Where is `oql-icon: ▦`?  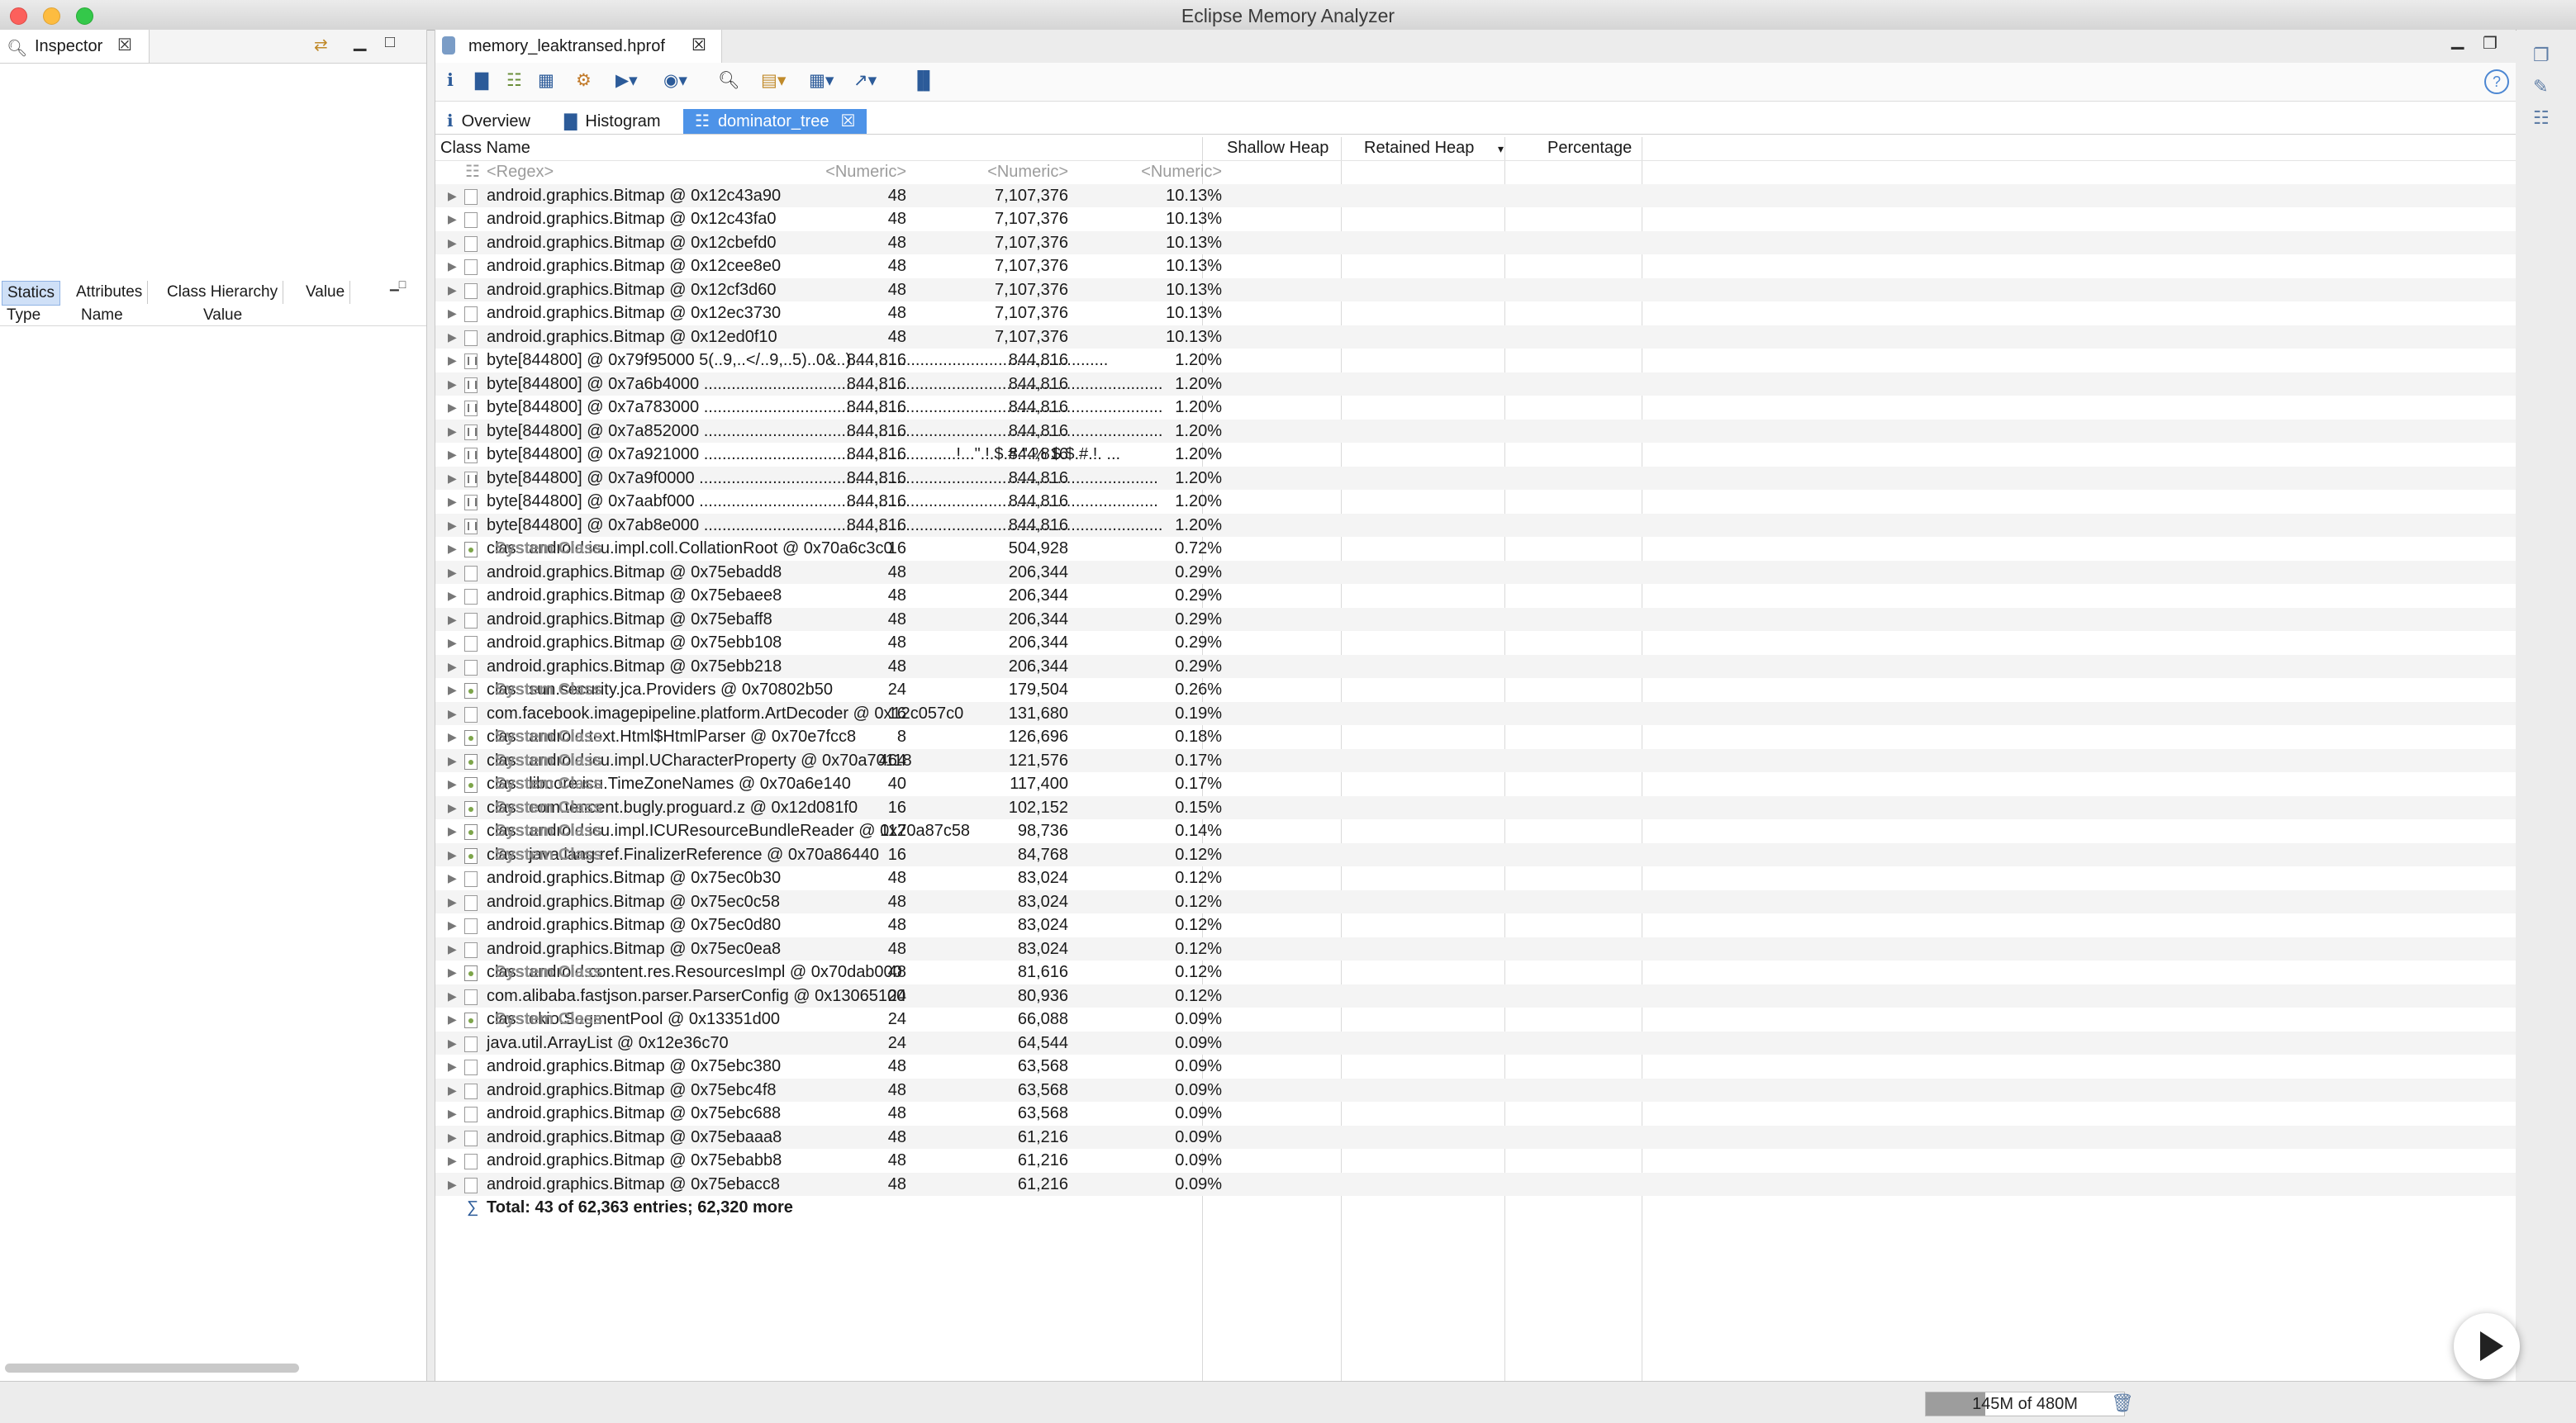
oql-icon: ▦ is located at coordinates (546, 80).